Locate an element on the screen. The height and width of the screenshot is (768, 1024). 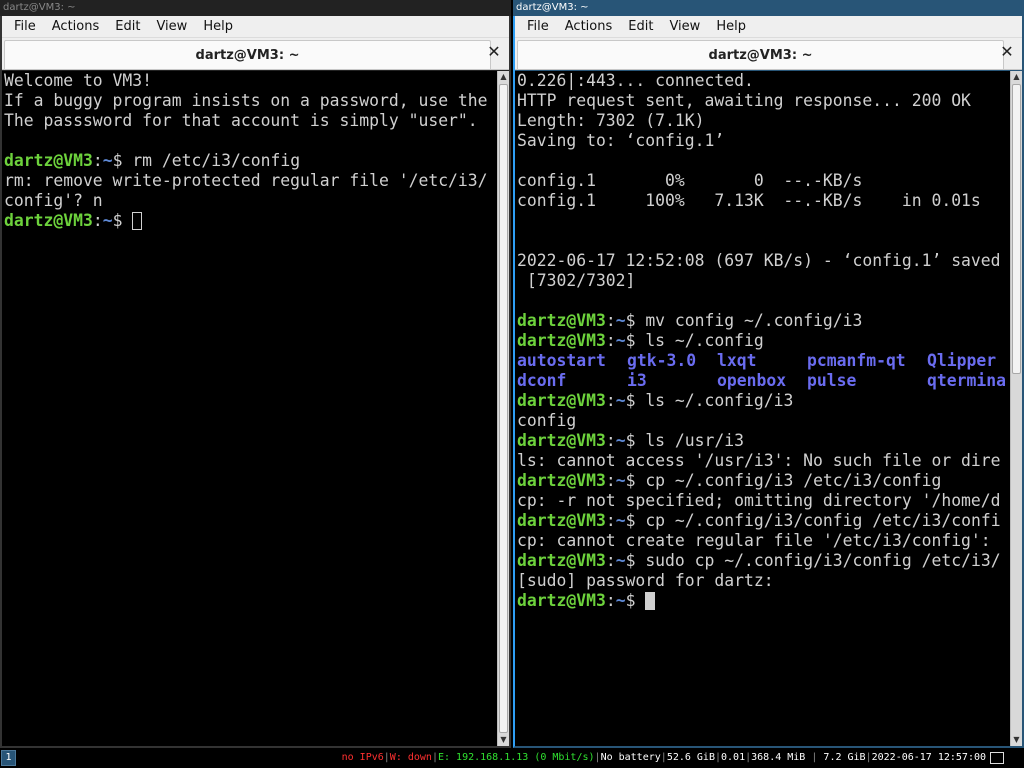
memory-status: 368.4 MiB is located at coordinates (778, 757).